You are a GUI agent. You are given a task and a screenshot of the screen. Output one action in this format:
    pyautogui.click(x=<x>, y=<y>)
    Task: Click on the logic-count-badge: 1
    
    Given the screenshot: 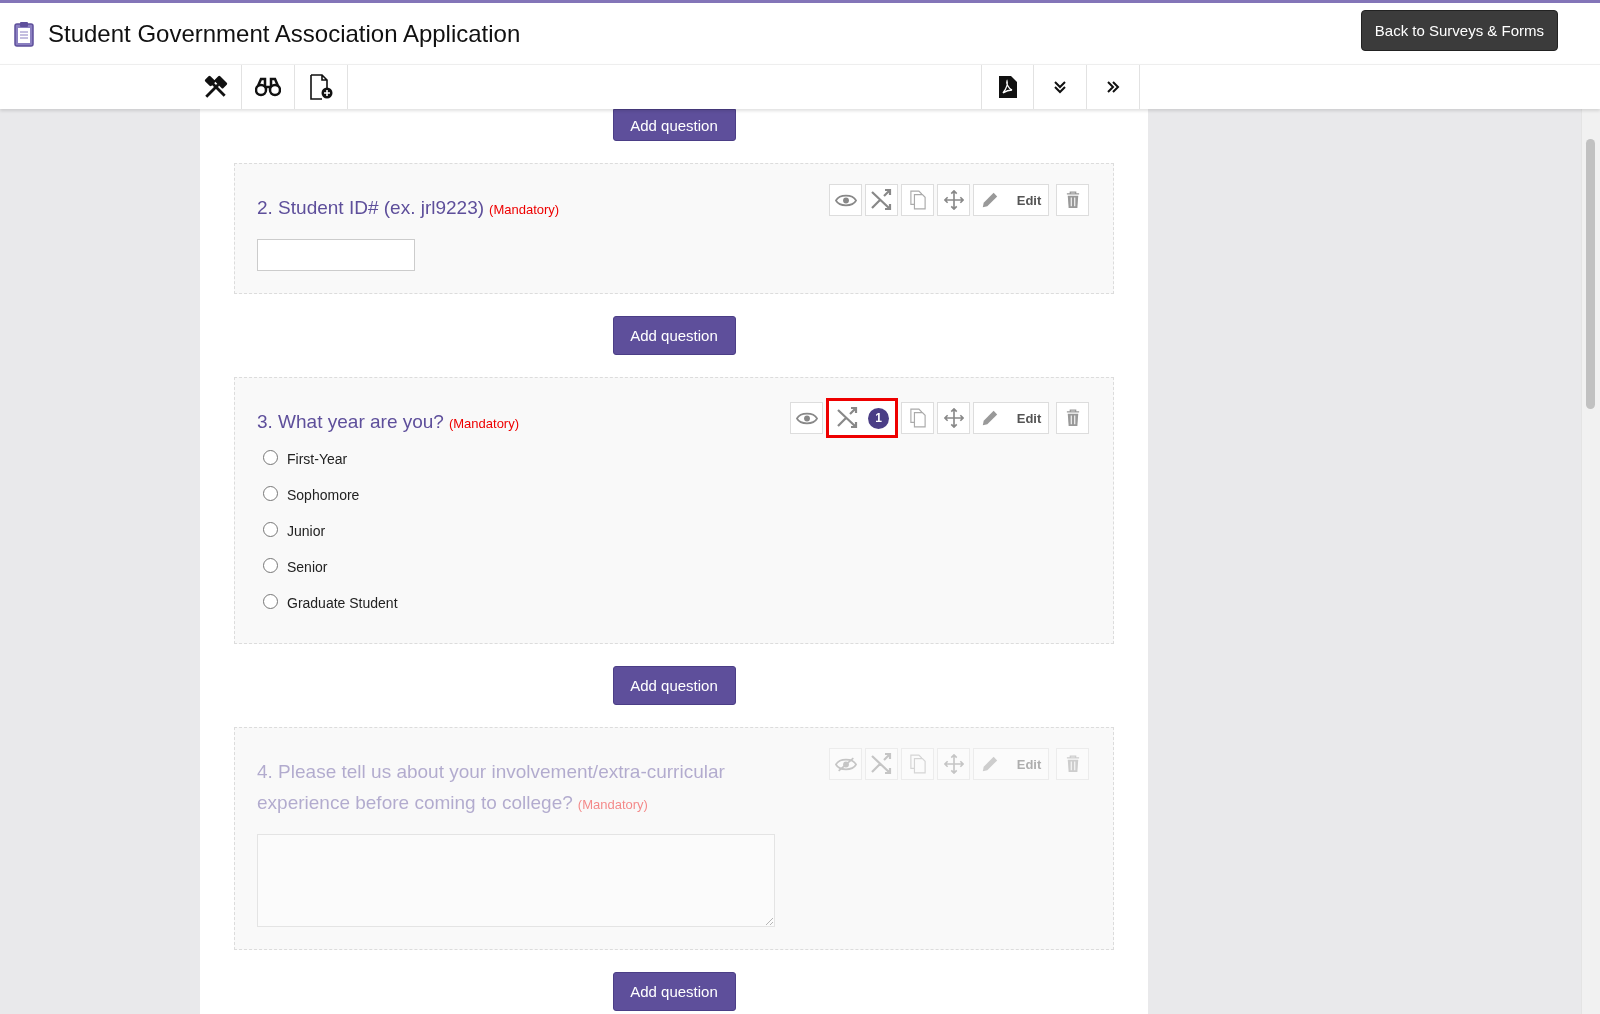 What is the action you would take?
    pyautogui.click(x=878, y=418)
    